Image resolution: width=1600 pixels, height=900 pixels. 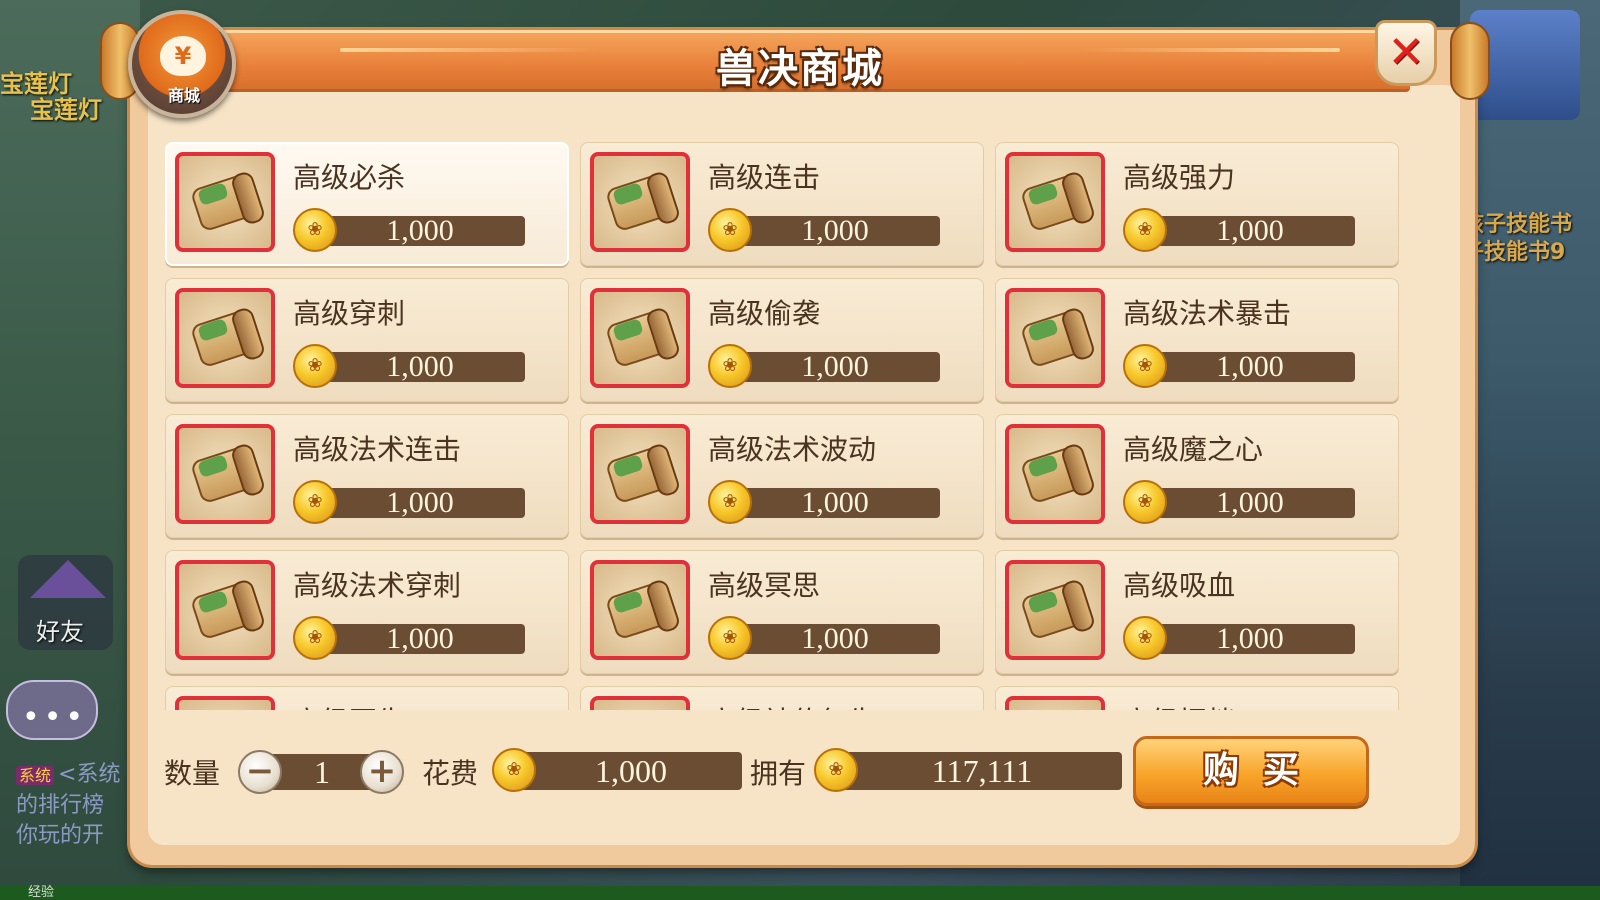 I want to click on item-name: 高级魔之心, so click(x=1193, y=449).